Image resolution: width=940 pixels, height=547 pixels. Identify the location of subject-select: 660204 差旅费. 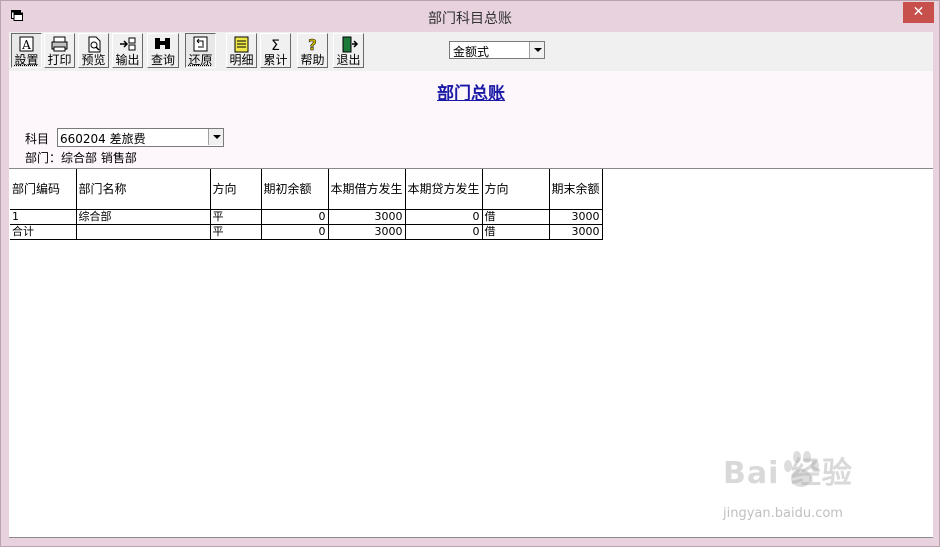
(140, 137).